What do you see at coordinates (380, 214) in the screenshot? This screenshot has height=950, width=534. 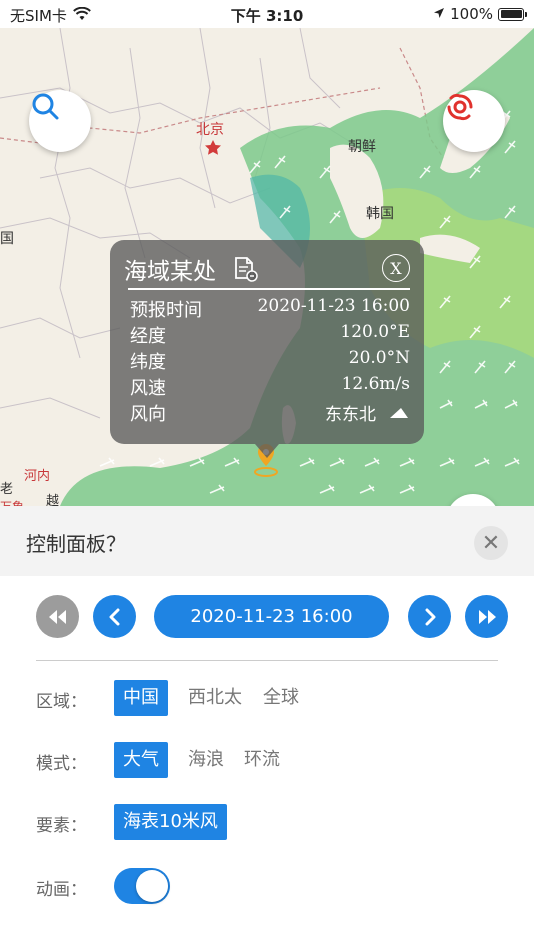 I see `map-label-korea: 韩国` at bounding box center [380, 214].